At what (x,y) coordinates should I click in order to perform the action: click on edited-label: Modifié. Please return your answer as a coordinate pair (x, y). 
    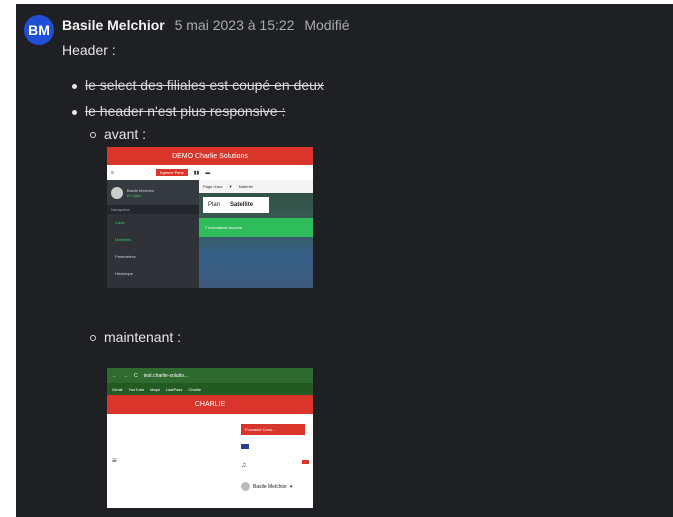
    Looking at the image, I should click on (327, 25).